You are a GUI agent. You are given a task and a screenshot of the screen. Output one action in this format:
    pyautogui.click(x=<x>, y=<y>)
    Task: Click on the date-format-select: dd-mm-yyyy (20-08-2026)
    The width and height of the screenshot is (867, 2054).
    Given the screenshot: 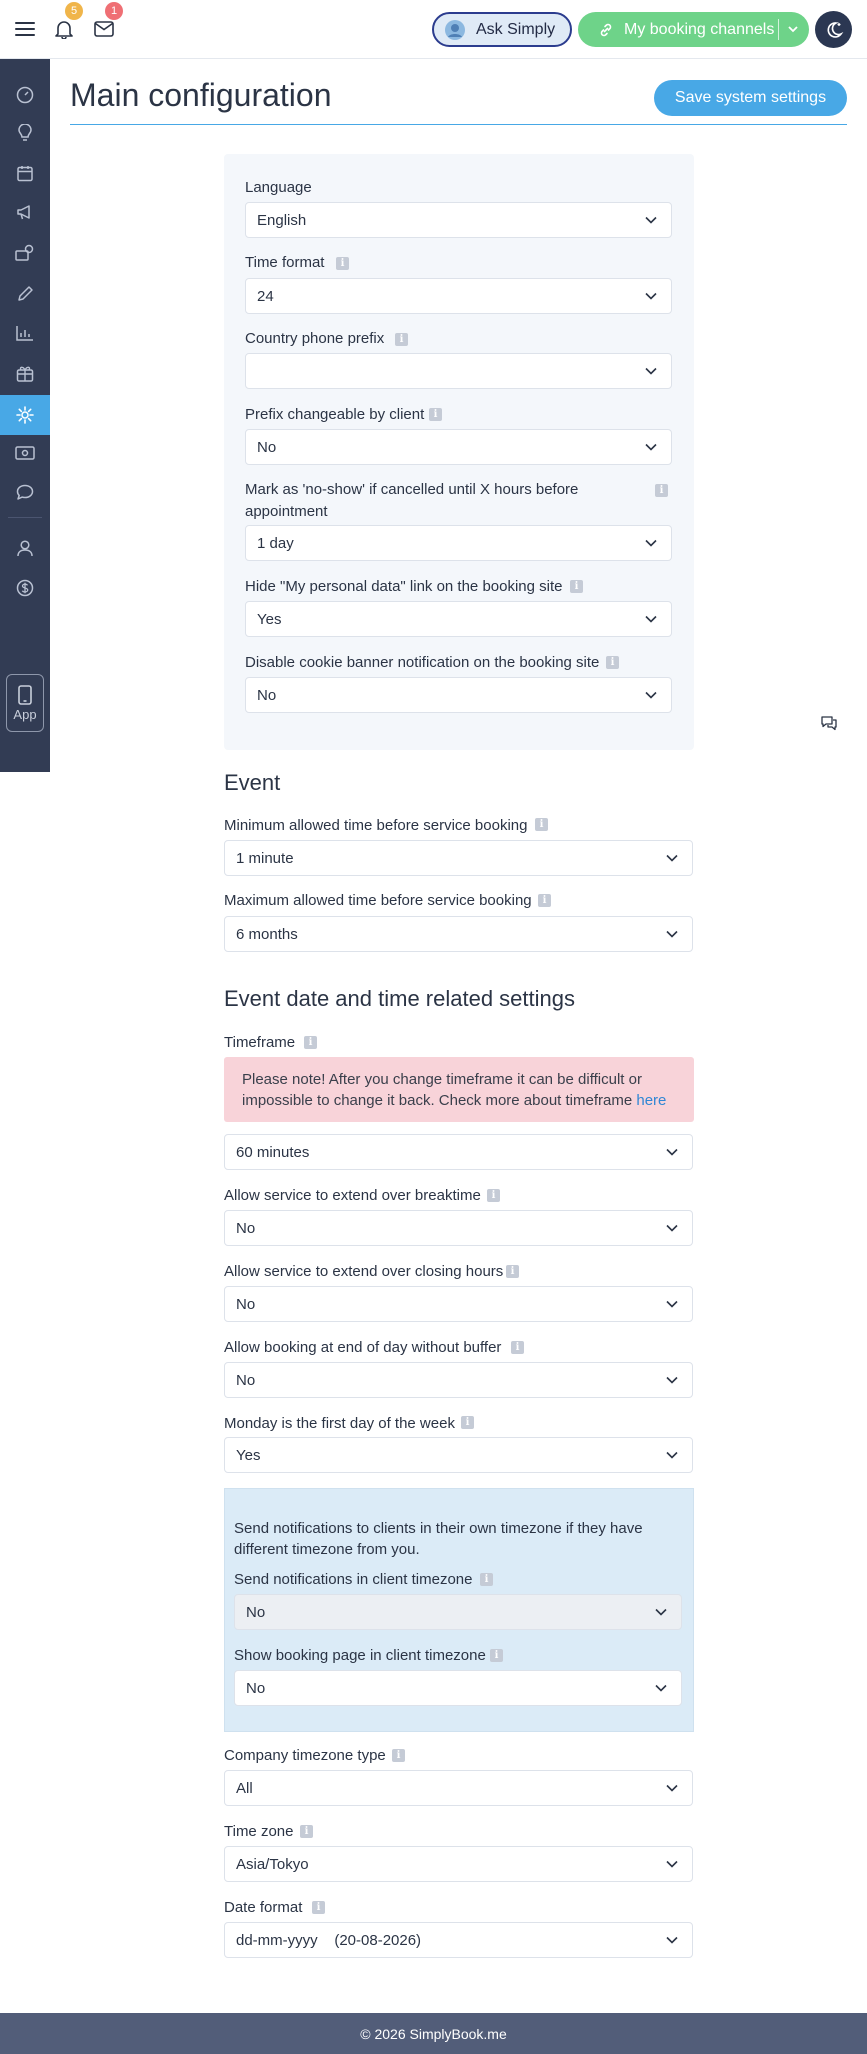 What is the action you would take?
    pyautogui.click(x=458, y=1940)
    